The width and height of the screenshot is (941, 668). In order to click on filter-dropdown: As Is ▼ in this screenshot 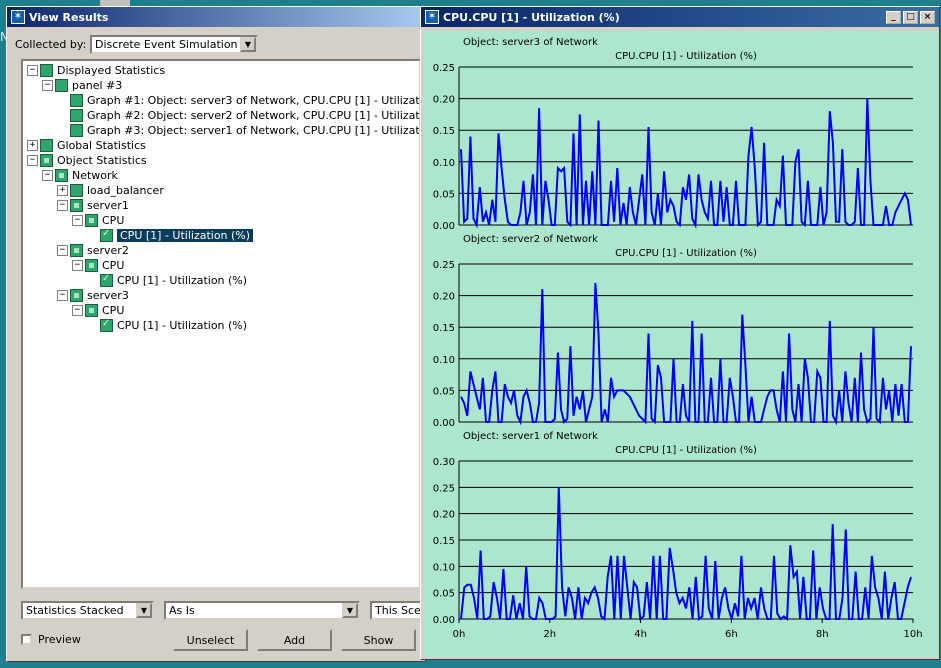, I will do `click(262, 610)`.